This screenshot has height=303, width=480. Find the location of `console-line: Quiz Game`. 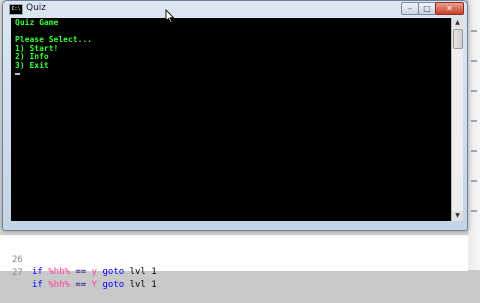

console-line: Quiz Game is located at coordinates (37, 22).